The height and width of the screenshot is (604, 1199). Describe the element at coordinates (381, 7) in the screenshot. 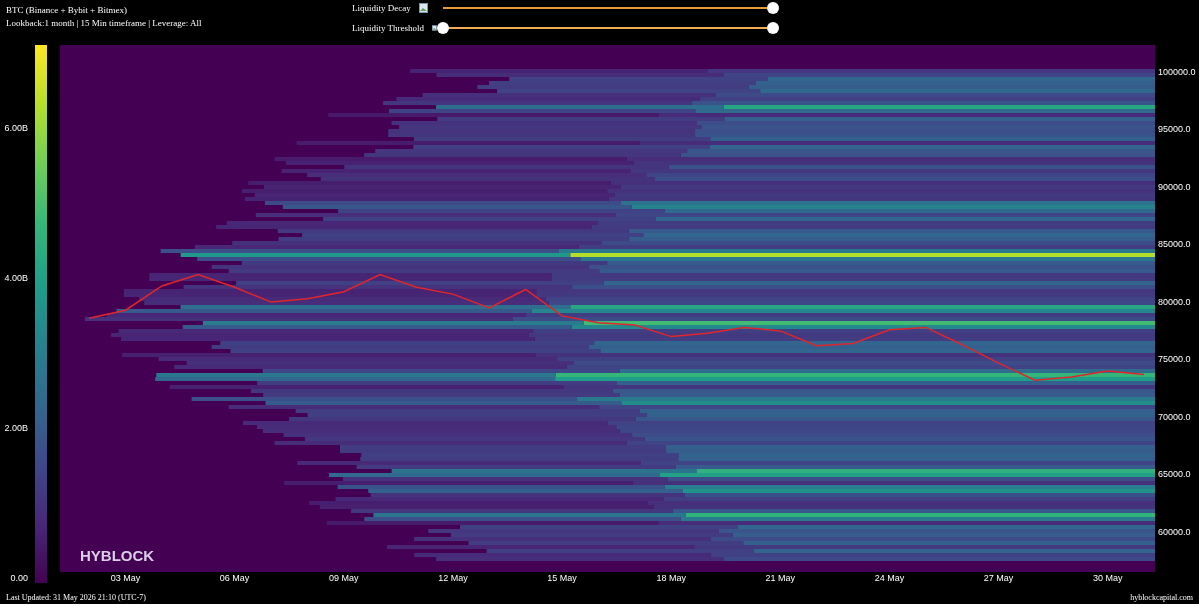

I see `slider-label: Liquidity Decay` at that location.